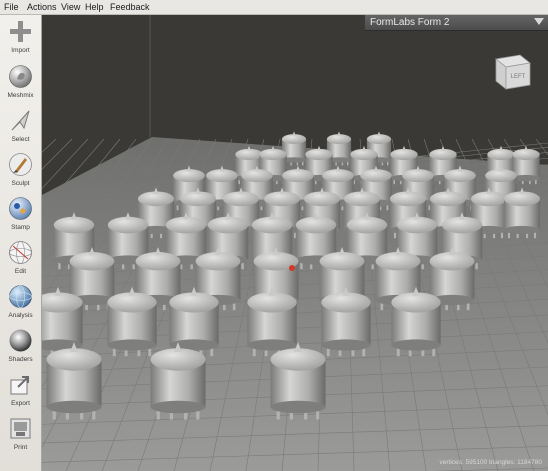 The image size is (548, 471). I want to click on import-label: Import, so click(20, 50).